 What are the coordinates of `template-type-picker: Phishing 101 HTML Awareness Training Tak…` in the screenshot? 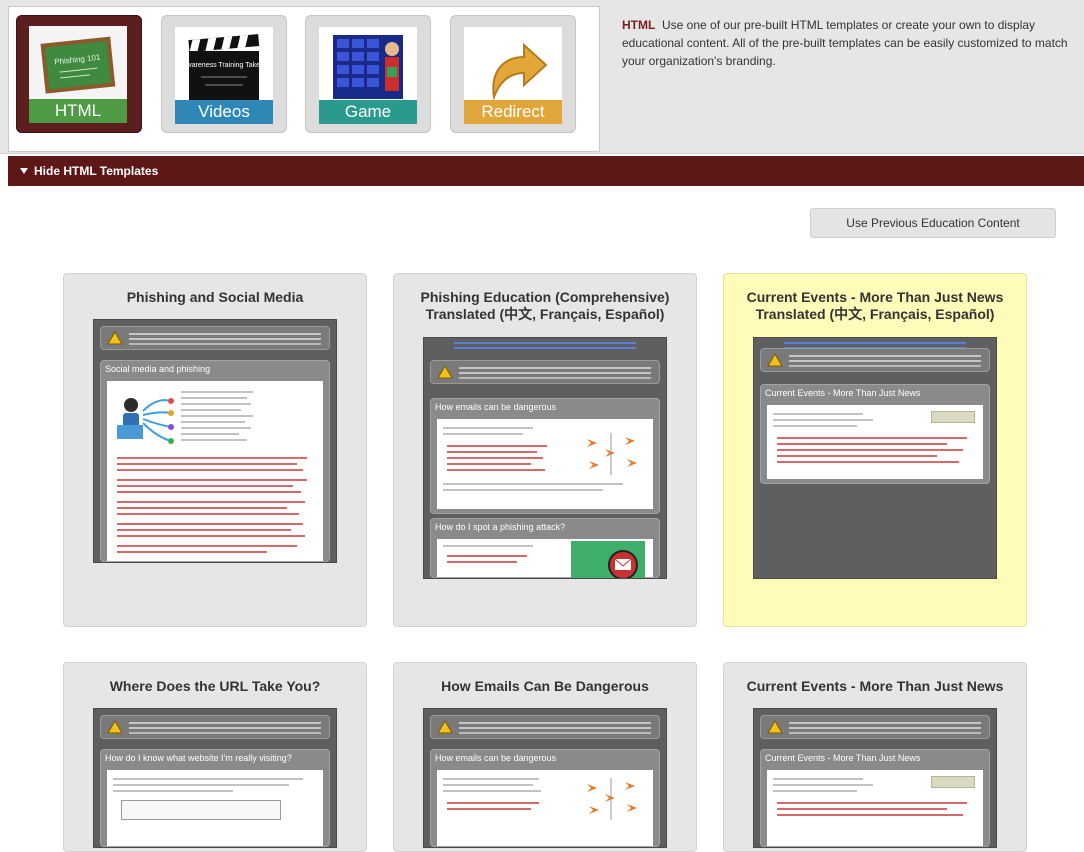 It's located at (304, 79).